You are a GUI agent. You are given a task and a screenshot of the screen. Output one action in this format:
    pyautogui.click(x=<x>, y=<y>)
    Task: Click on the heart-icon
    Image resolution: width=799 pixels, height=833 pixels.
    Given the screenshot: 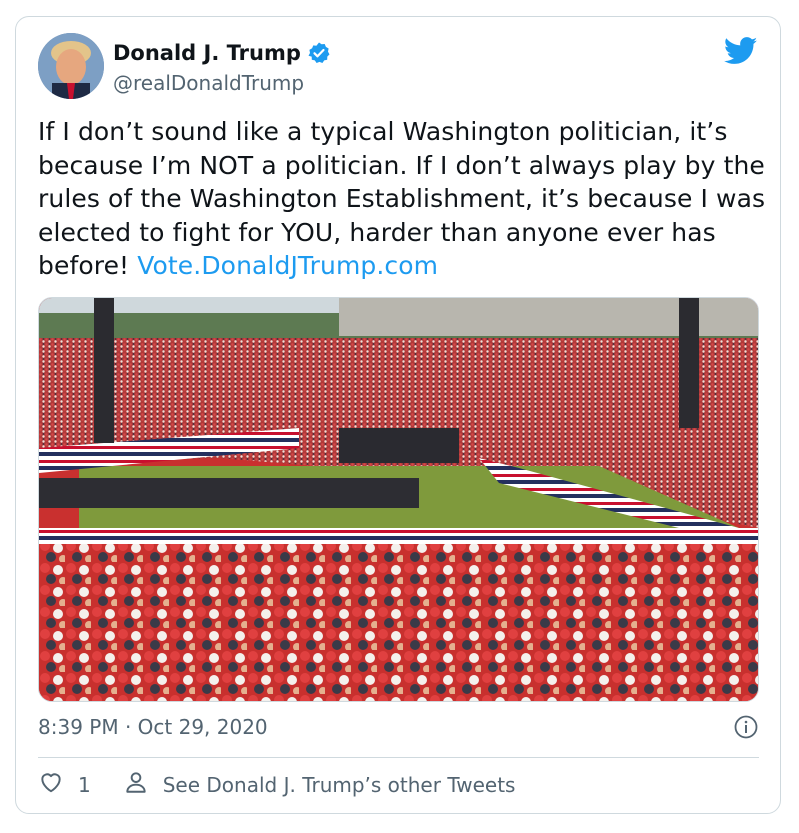 What is the action you would take?
    pyautogui.click(x=51, y=784)
    